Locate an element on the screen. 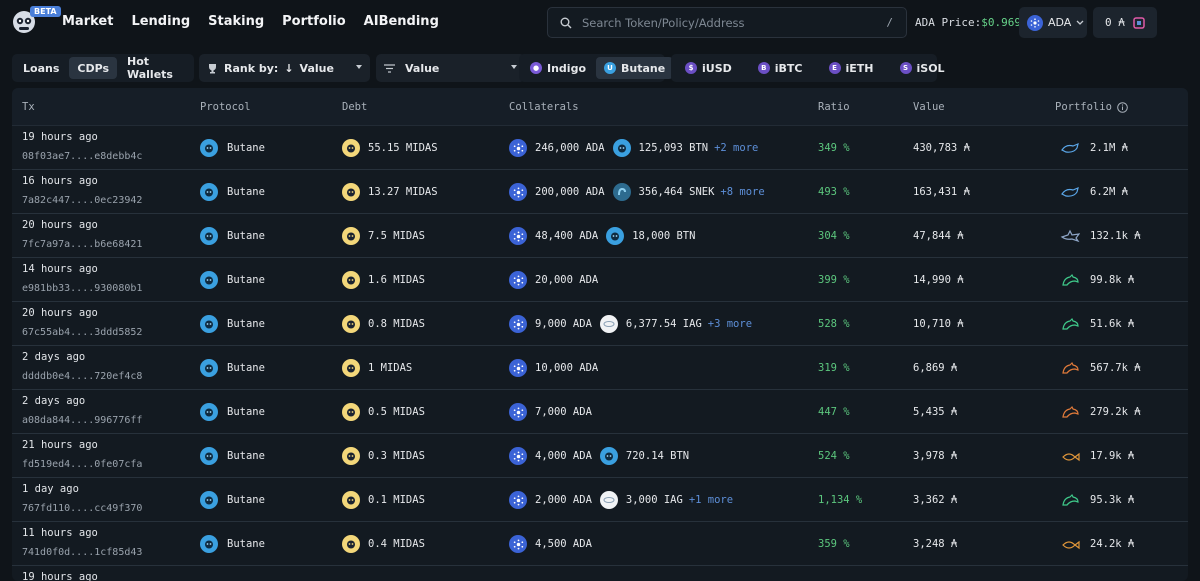 The image size is (1200, 581). isol-icon: S is located at coordinates (905, 68).